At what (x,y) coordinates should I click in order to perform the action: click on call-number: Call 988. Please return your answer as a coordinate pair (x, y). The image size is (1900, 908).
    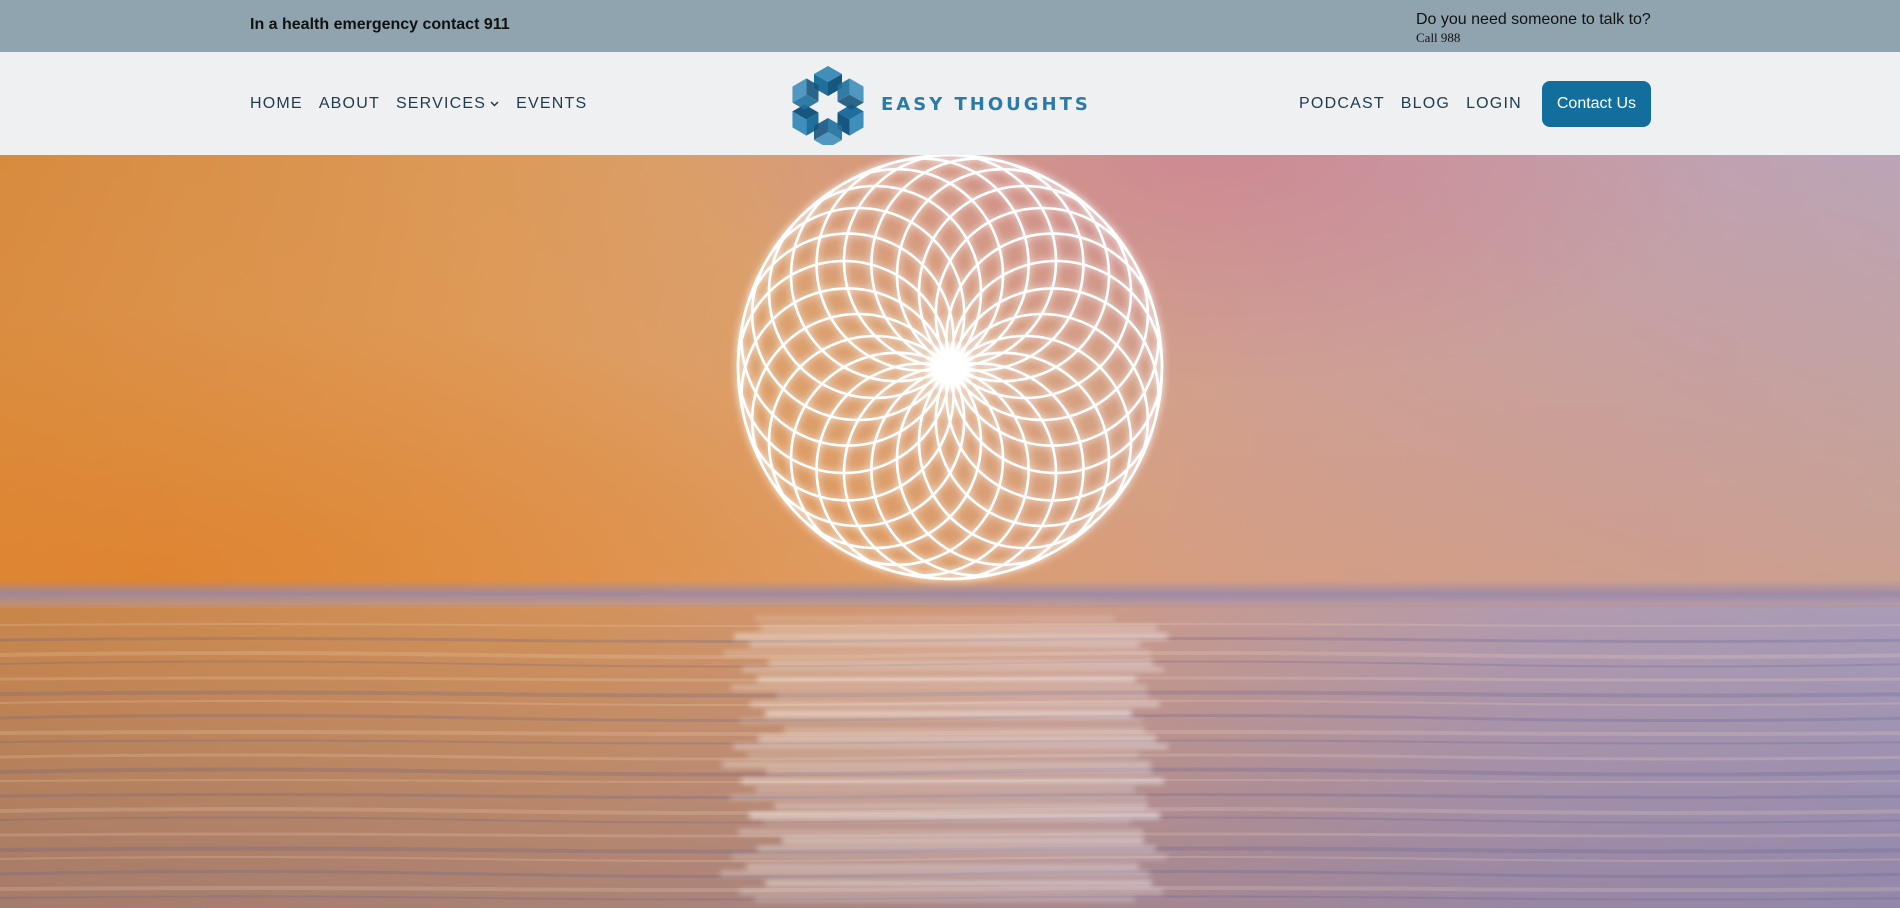
    Looking at the image, I should click on (1438, 38).